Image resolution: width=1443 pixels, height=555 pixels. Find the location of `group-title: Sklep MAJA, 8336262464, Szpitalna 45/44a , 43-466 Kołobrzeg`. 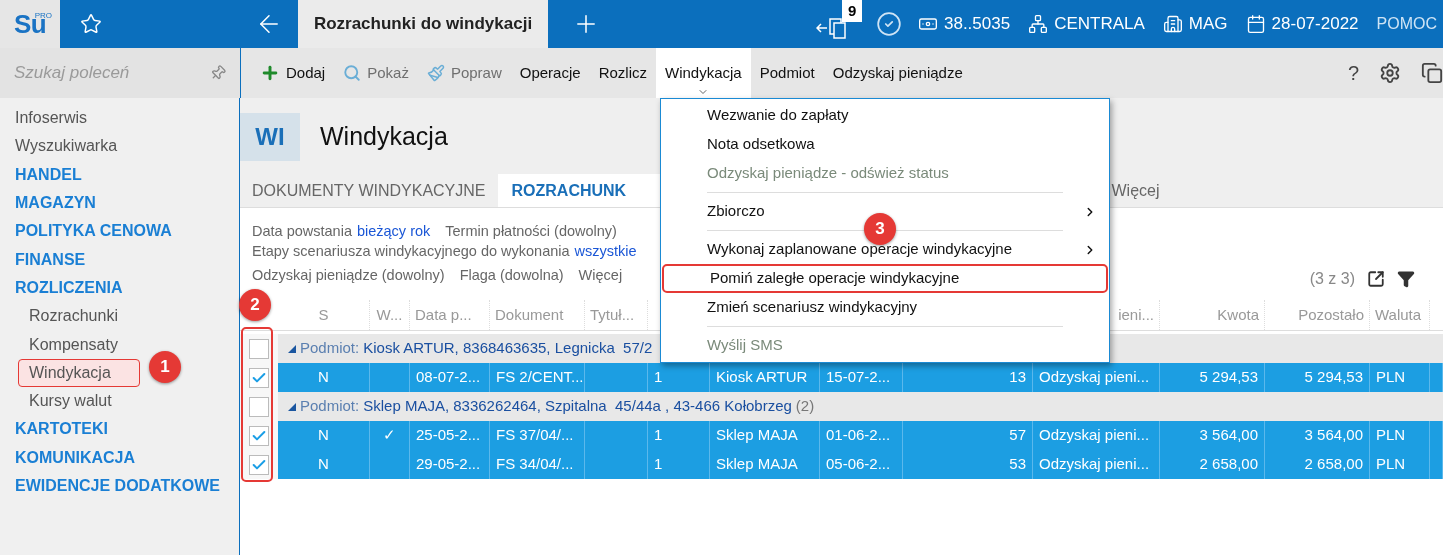

group-title: Sklep MAJA, 8336262464, Szpitalna 45/44a , 43-466 Kołobrzeg is located at coordinates (577, 406).